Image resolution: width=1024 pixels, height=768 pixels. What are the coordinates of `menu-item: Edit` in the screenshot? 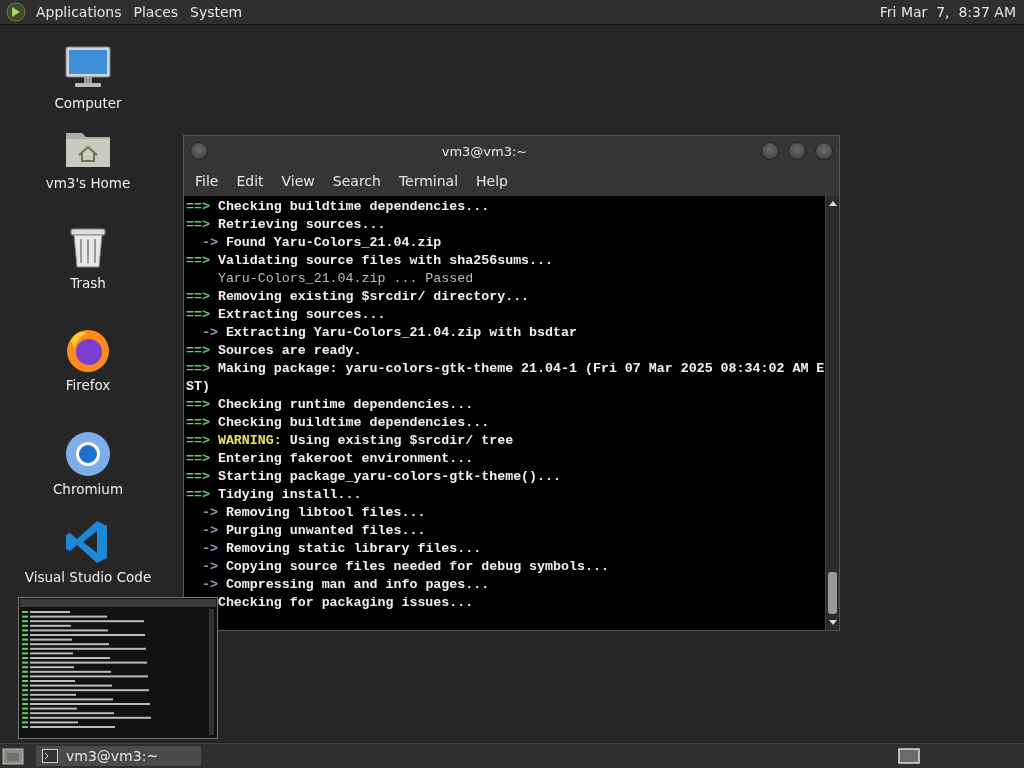 It's located at (250, 181).